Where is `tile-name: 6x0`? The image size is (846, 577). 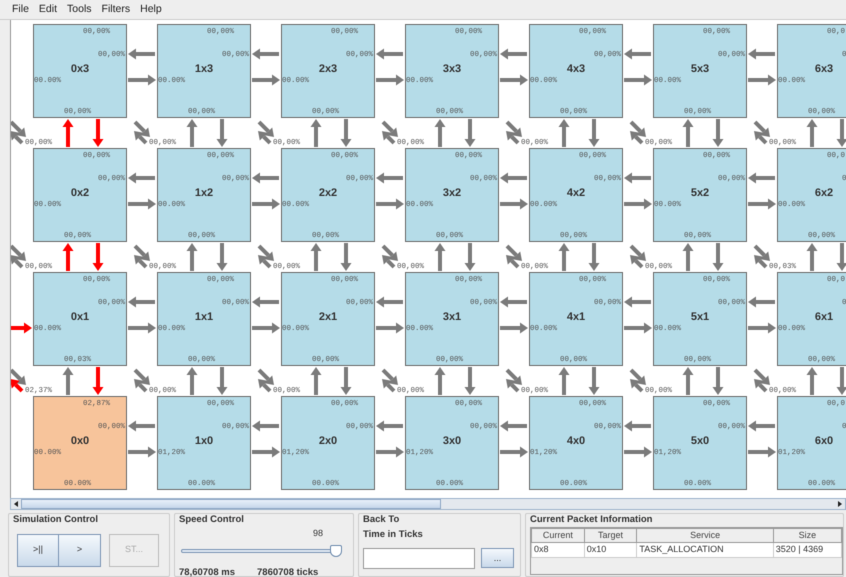
tile-name: 6x0 is located at coordinates (824, 441).